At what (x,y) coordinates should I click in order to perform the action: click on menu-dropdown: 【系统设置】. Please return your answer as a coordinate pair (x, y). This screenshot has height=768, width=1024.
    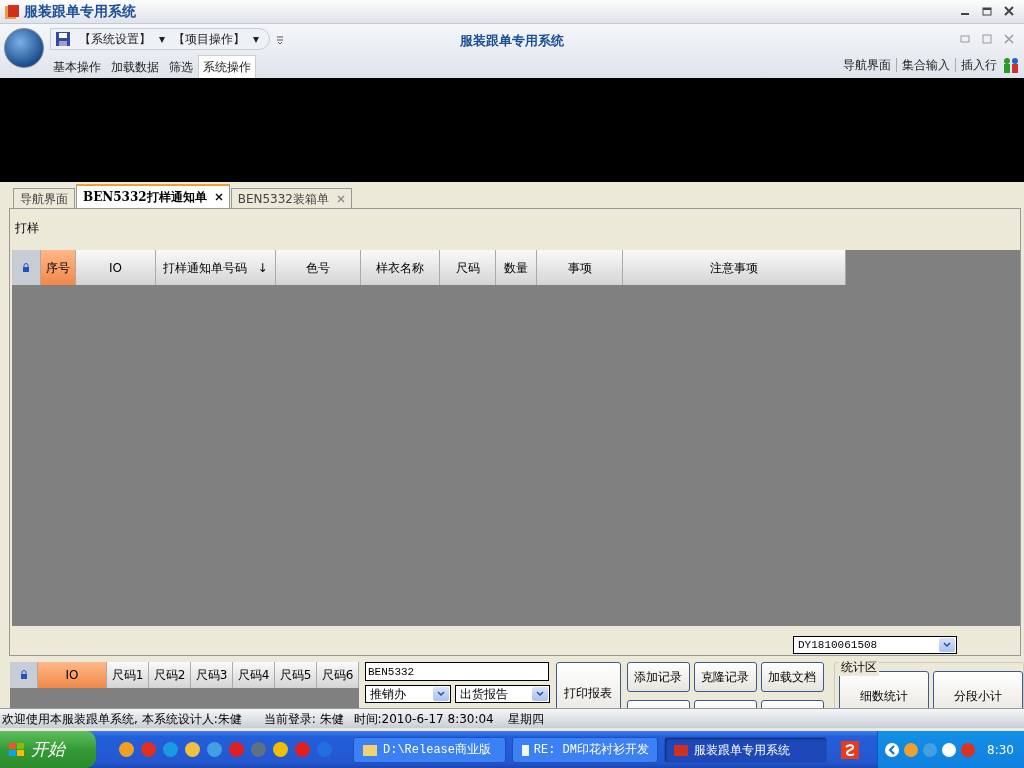
    Looking at the image, I should click on (115, 39).